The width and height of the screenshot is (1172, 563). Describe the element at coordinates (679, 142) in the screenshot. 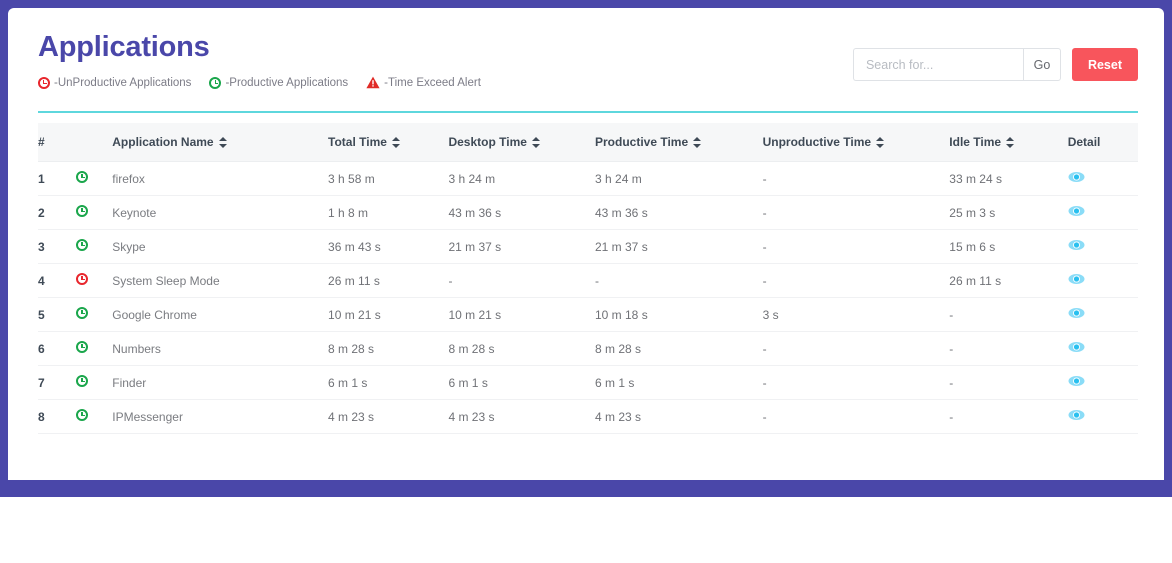

I see `column-header-productive: Productive Time` at that location.